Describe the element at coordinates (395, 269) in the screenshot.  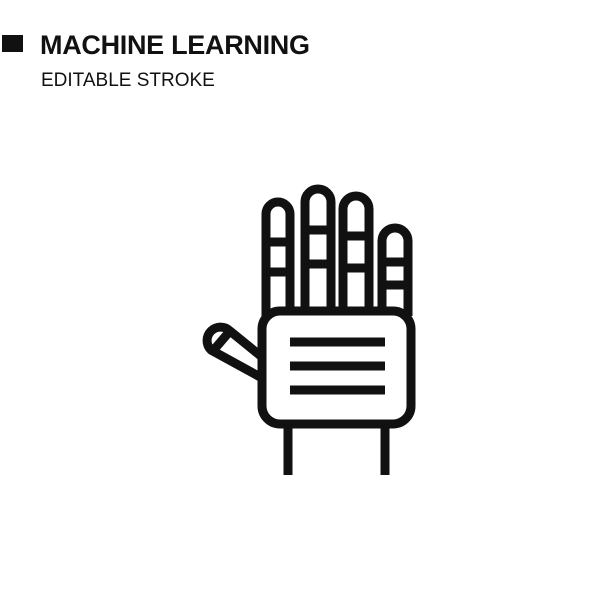
I see `finger-pinky` at that location.